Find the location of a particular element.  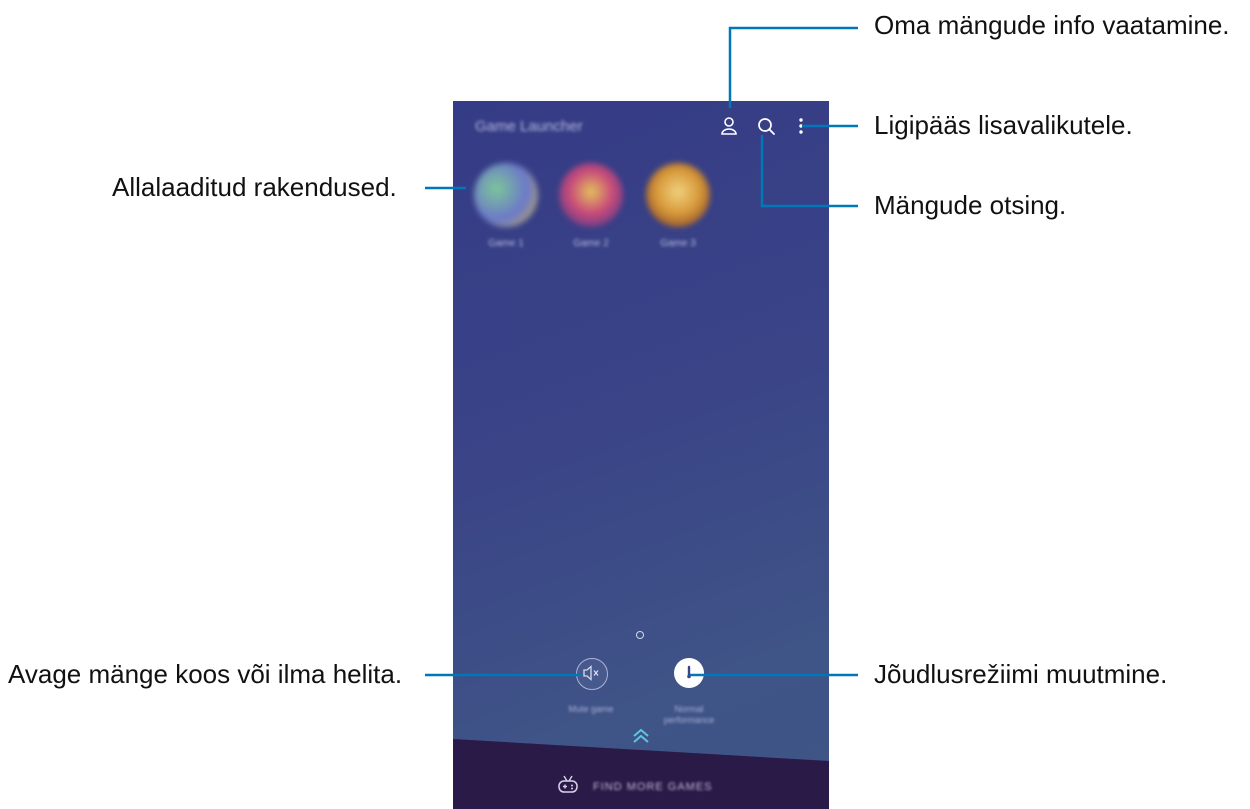

callout-downloaded-apps: Allalaaditud rakendused. is located at coordinates (254, 187).